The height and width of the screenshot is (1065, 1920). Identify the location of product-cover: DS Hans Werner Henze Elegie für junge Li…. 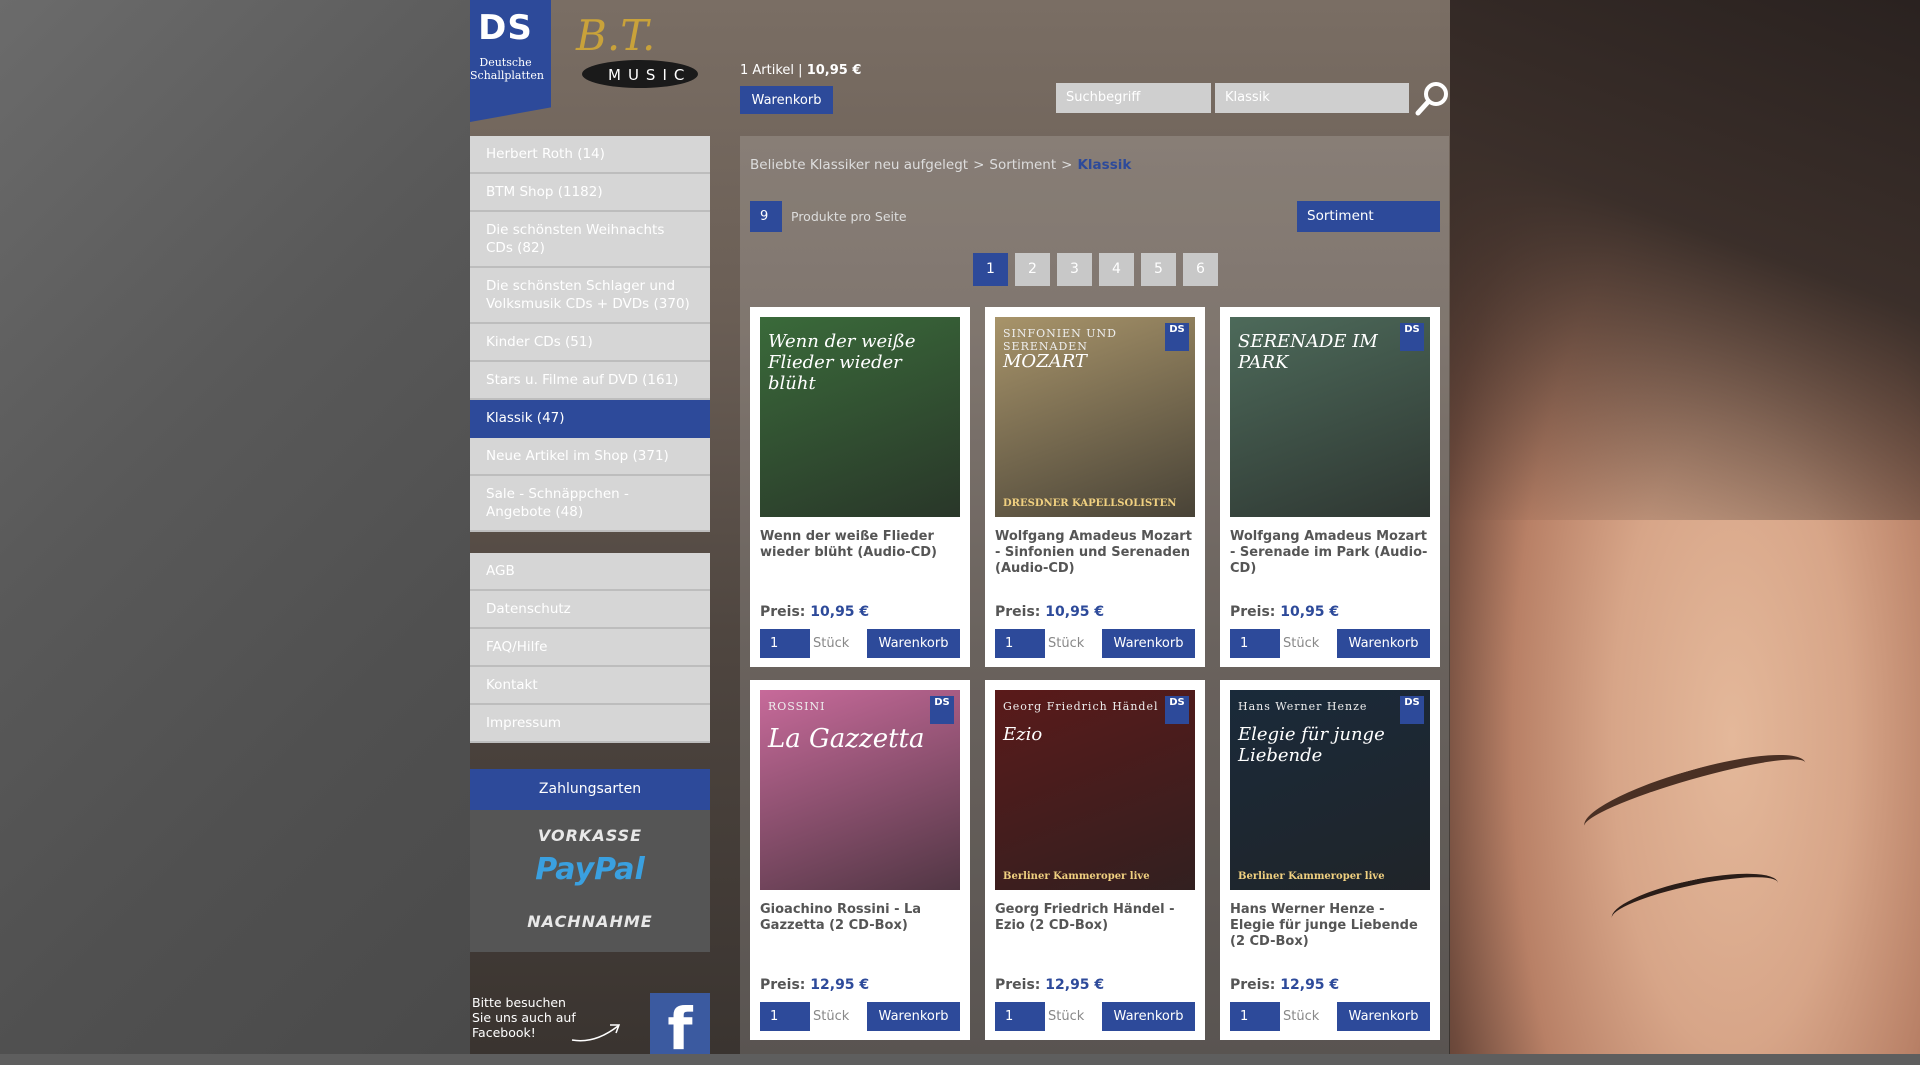
(1330, 790).